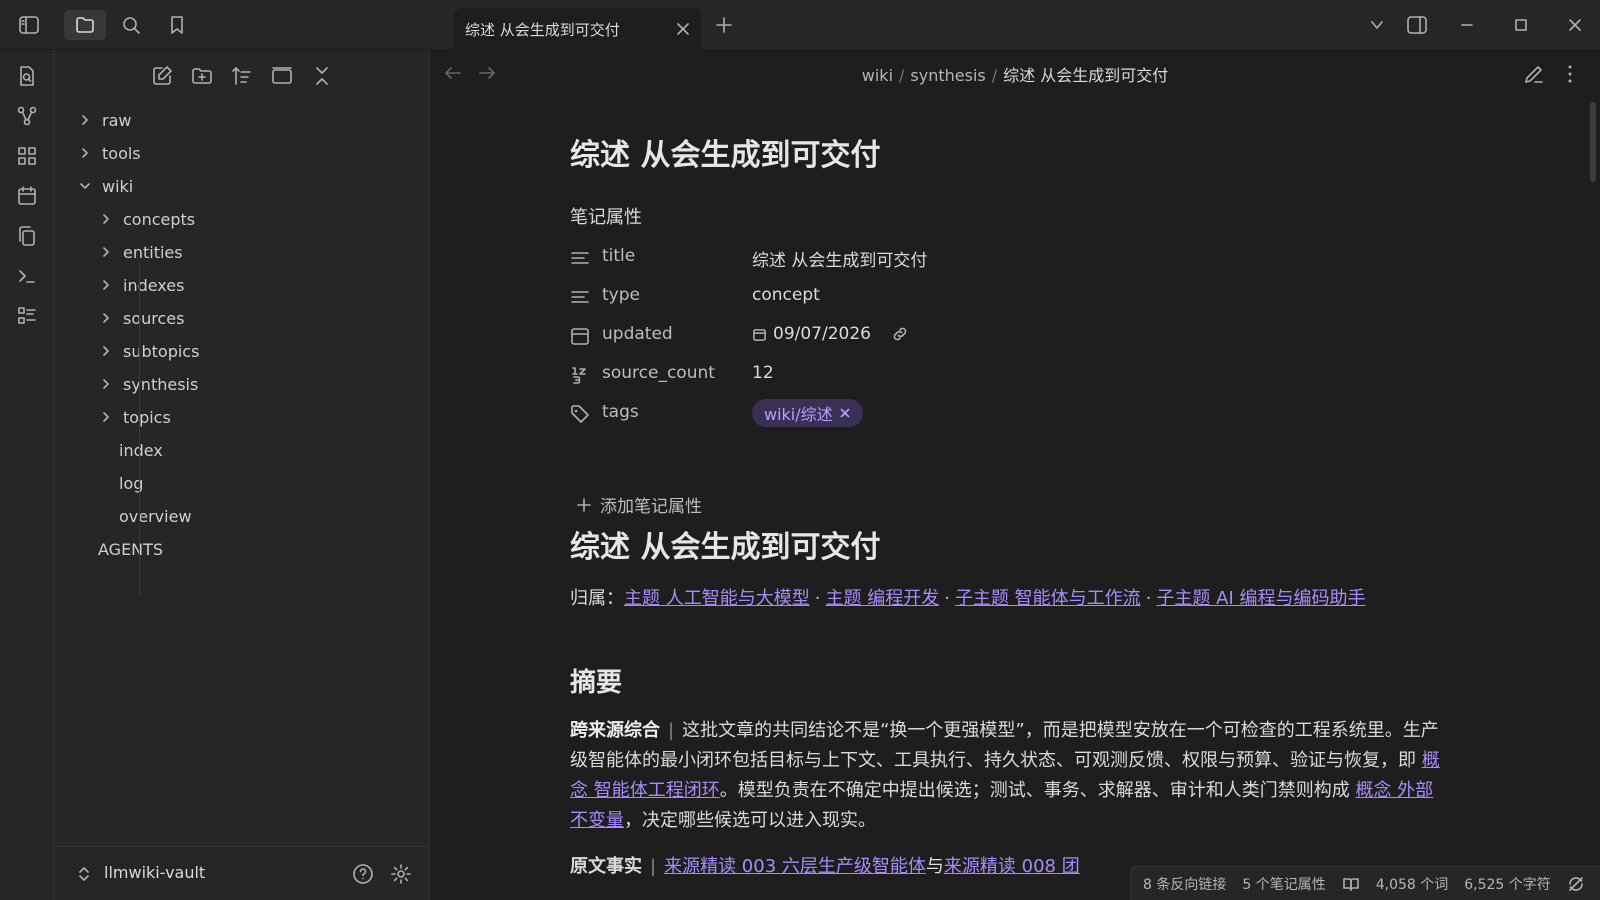 This screenshot has height=900, width=1600. Describe the element at coordinates (155, 516) in the screenshot. I see `tree-item-label: overview` at that location.